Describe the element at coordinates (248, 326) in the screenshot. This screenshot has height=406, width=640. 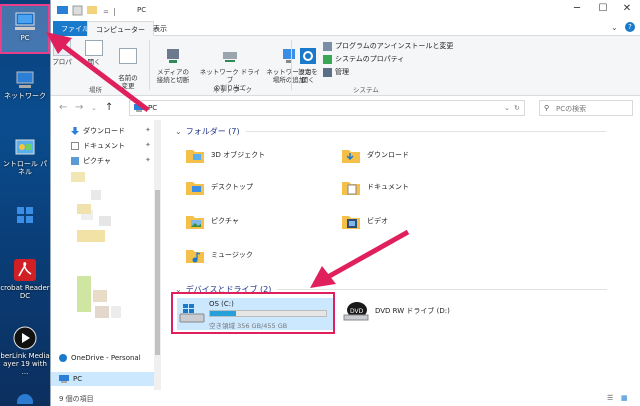
I see `drive-free-space: 空き領域 356 GB/455 GB` at that location.